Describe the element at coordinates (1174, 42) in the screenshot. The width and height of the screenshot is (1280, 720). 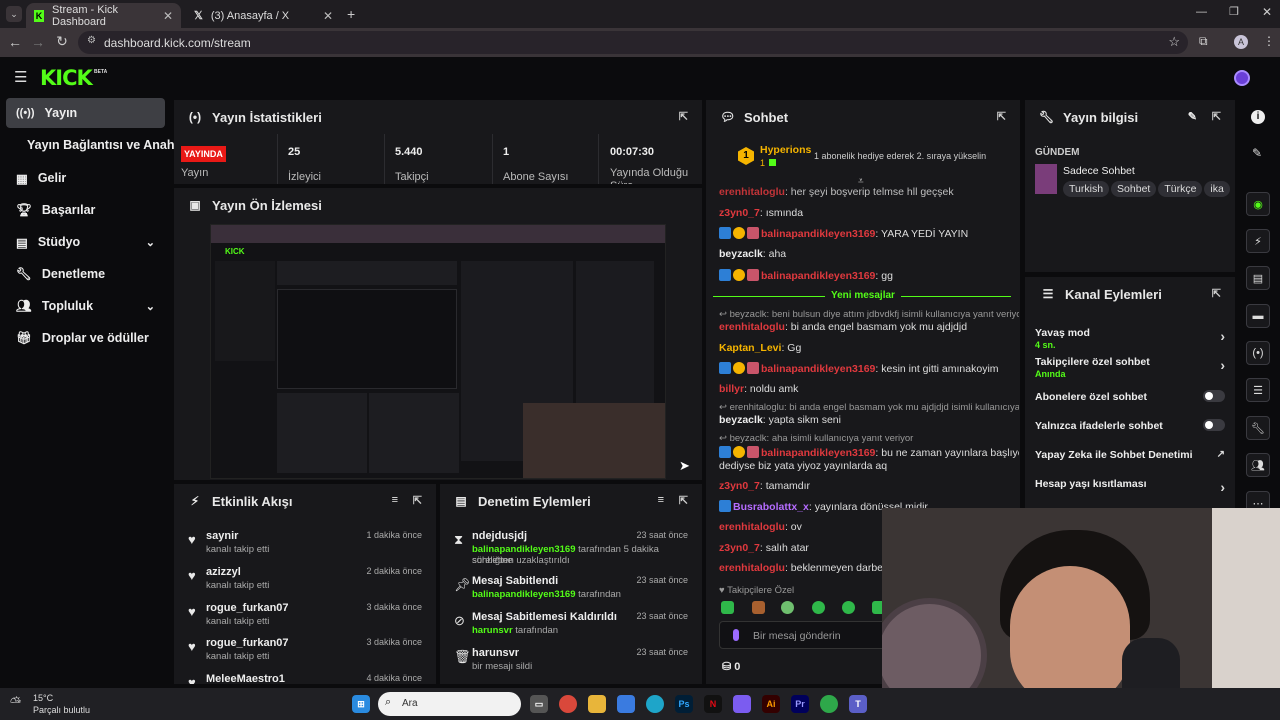
I see `bookmark-star-icon: ☆` at that location.